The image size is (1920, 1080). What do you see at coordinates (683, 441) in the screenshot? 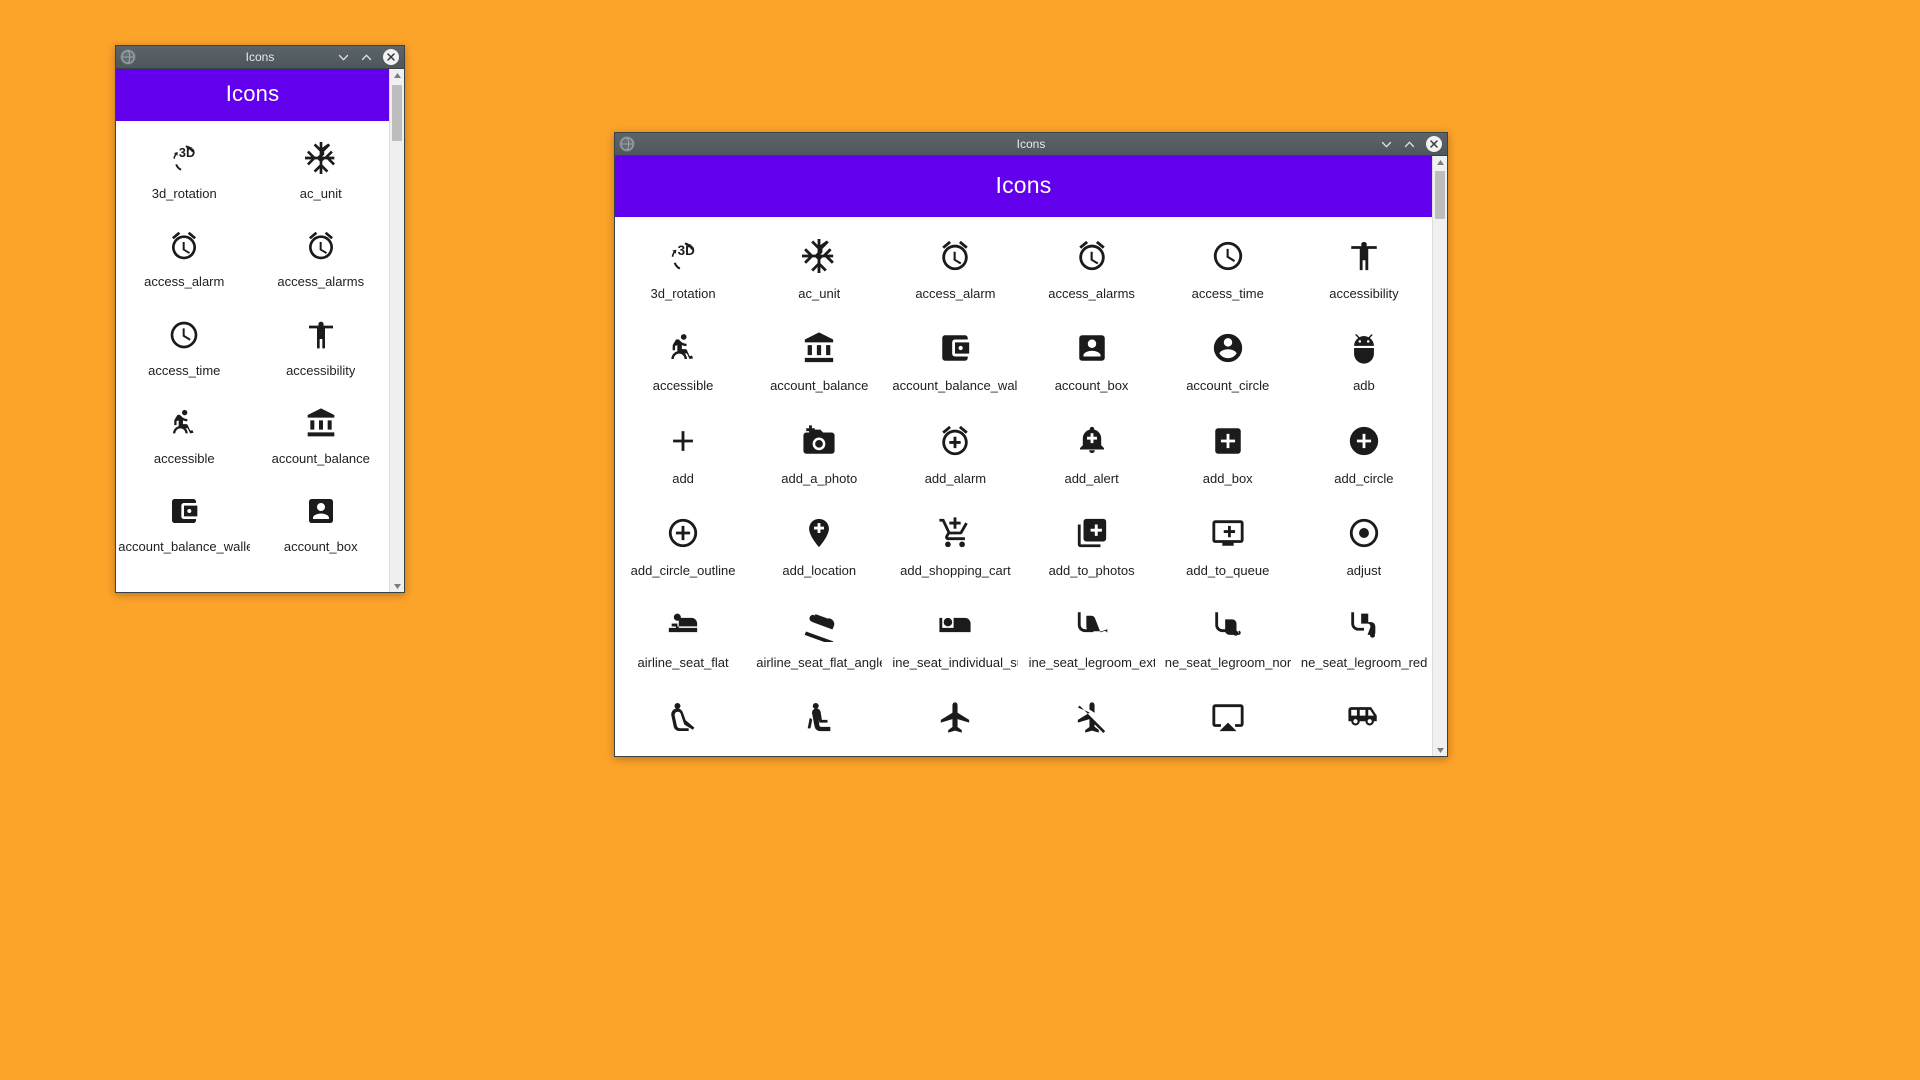
I see `add-icon` at bounding box center [683, 441].